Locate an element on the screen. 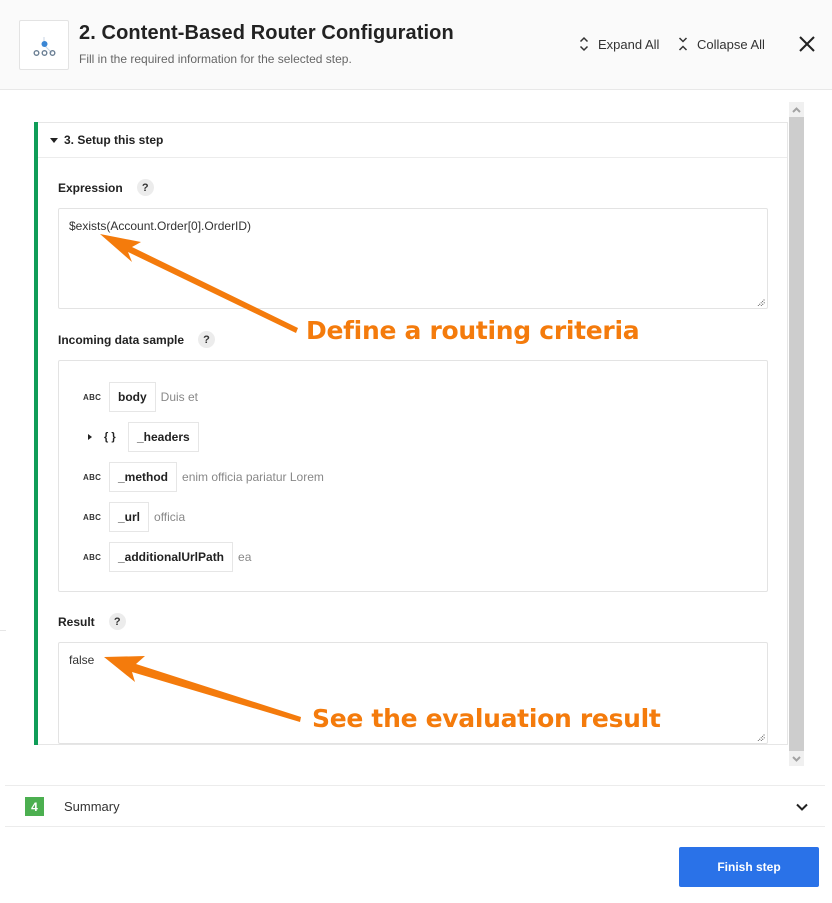  incoming-data-label: Incoming data sample ? is located at coordinates (137, 339).